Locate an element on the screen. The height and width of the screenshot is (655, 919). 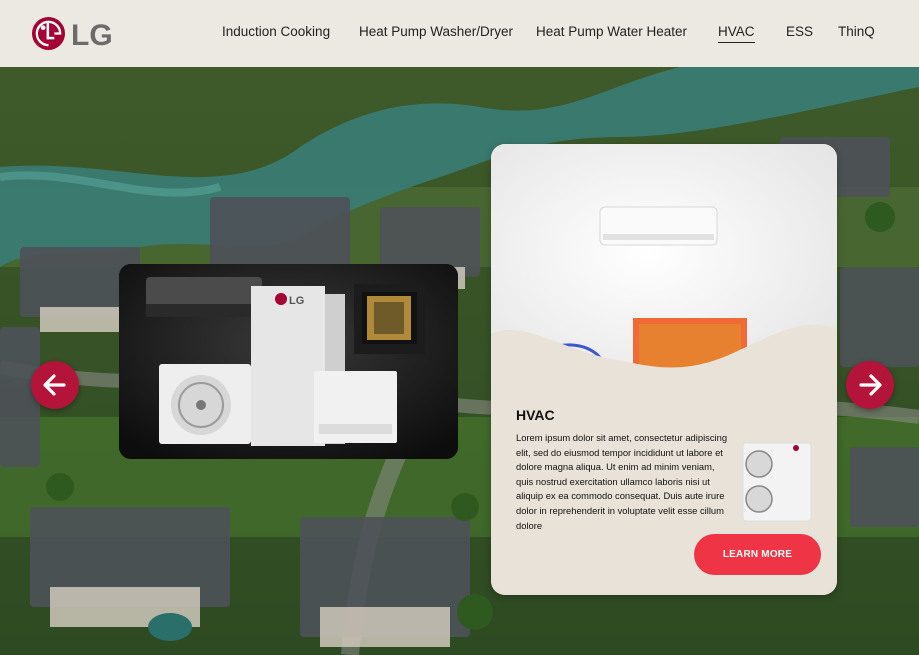
arrow-right-icon is located at coordinates (870, 385).